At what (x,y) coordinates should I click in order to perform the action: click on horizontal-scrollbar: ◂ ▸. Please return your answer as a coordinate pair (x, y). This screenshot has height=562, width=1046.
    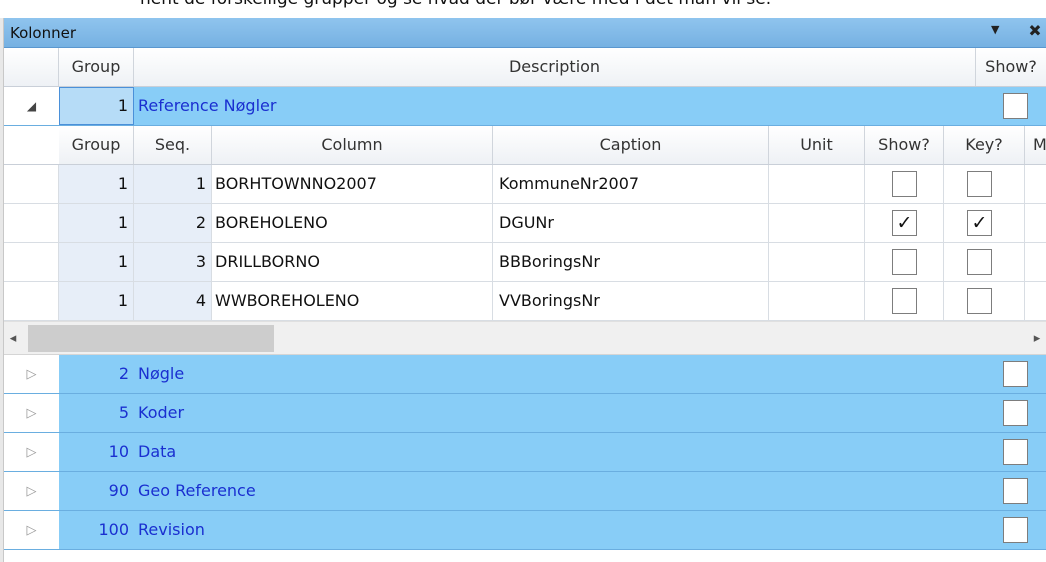
    Looking at the image, I should click on (525, 338).